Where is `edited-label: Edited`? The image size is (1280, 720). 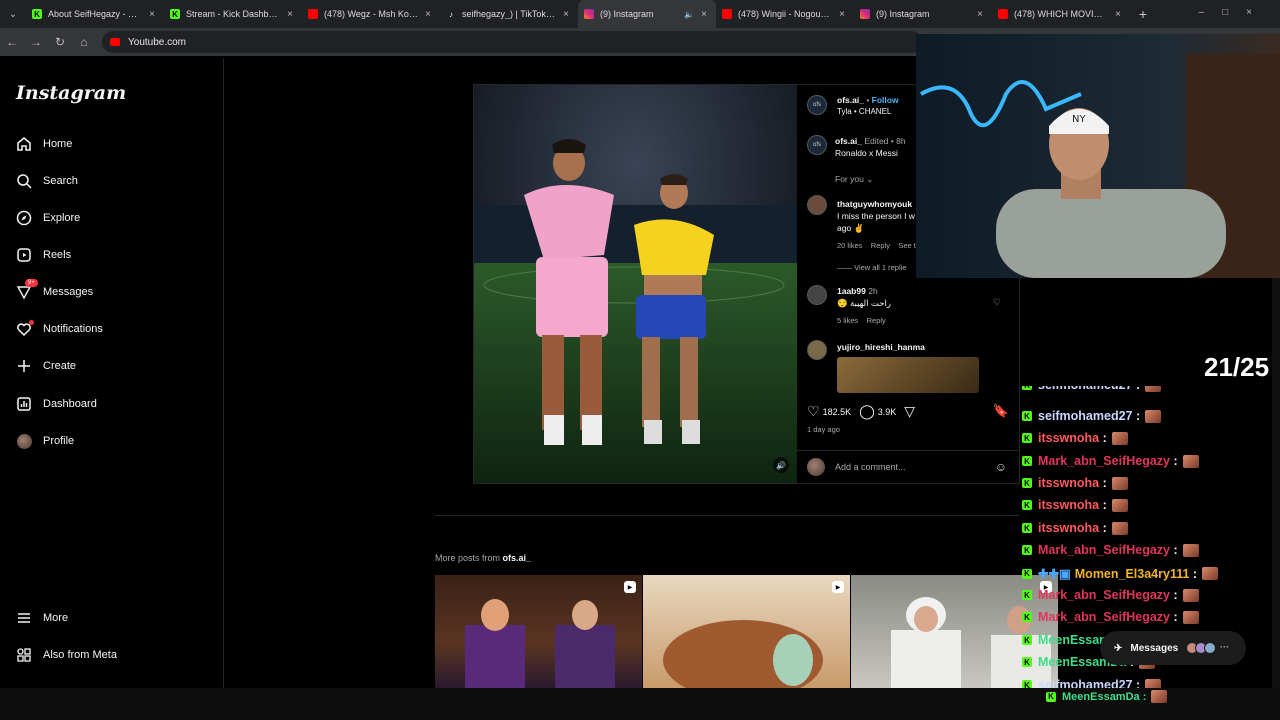
edited-label: Edited is located at coordinates (876, 141).